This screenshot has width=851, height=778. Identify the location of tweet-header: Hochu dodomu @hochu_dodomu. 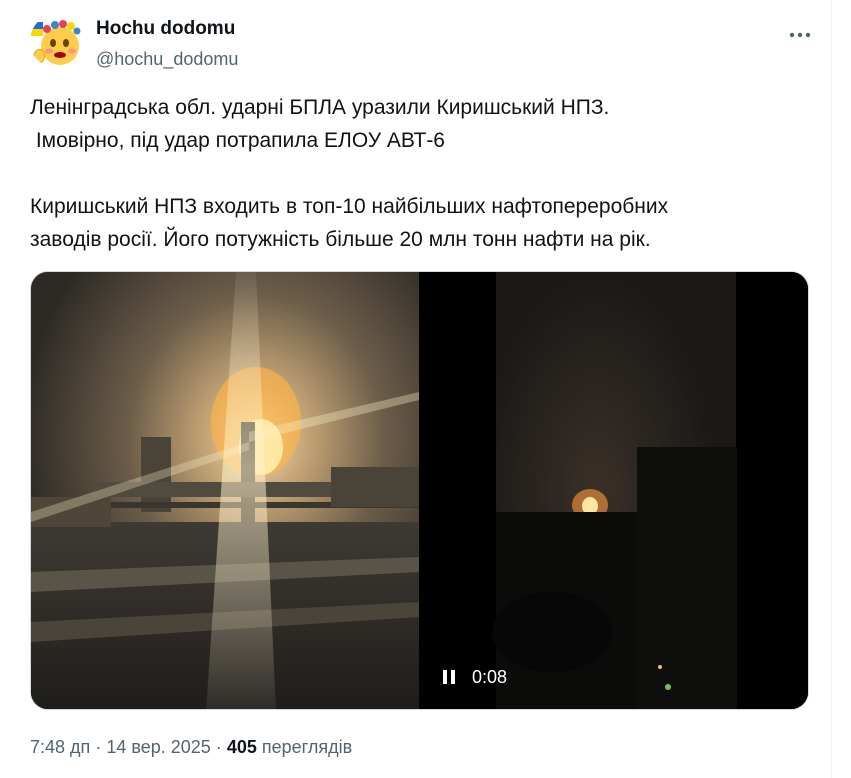
(422, 42).